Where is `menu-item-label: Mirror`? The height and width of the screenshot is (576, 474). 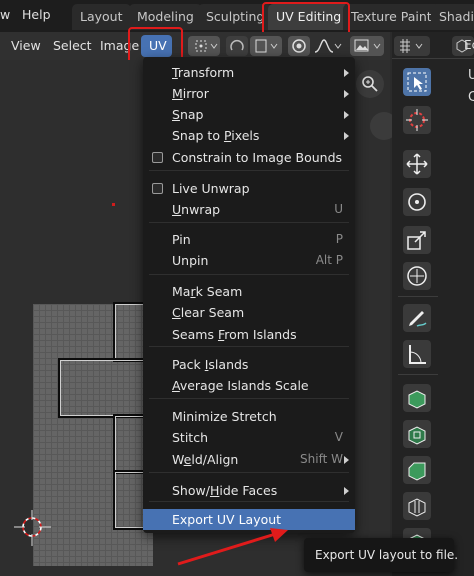 menu-item-label: Mirror is located at coordinates (190, 93).